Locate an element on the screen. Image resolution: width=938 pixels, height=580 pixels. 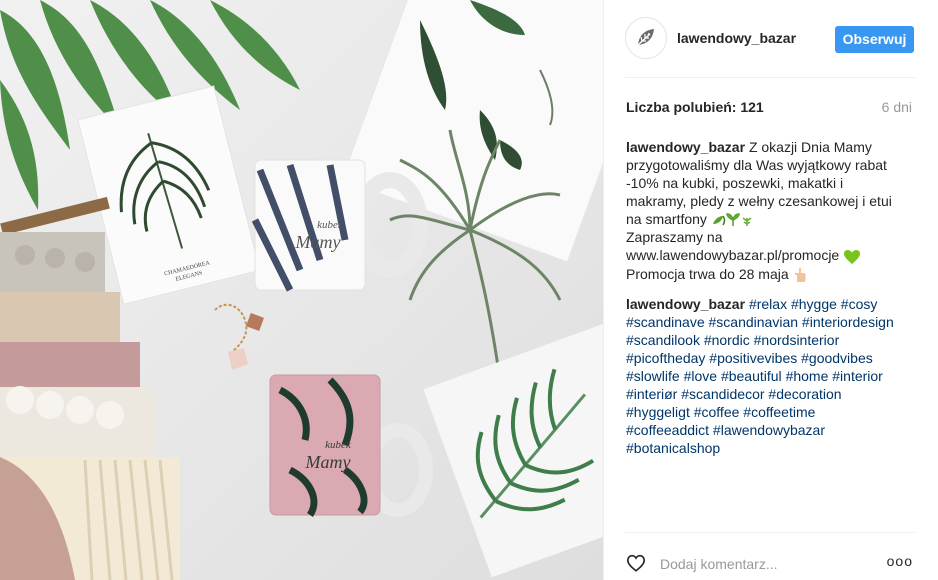
mug-top-text-1: kubek is located at coordinates (330, 225).